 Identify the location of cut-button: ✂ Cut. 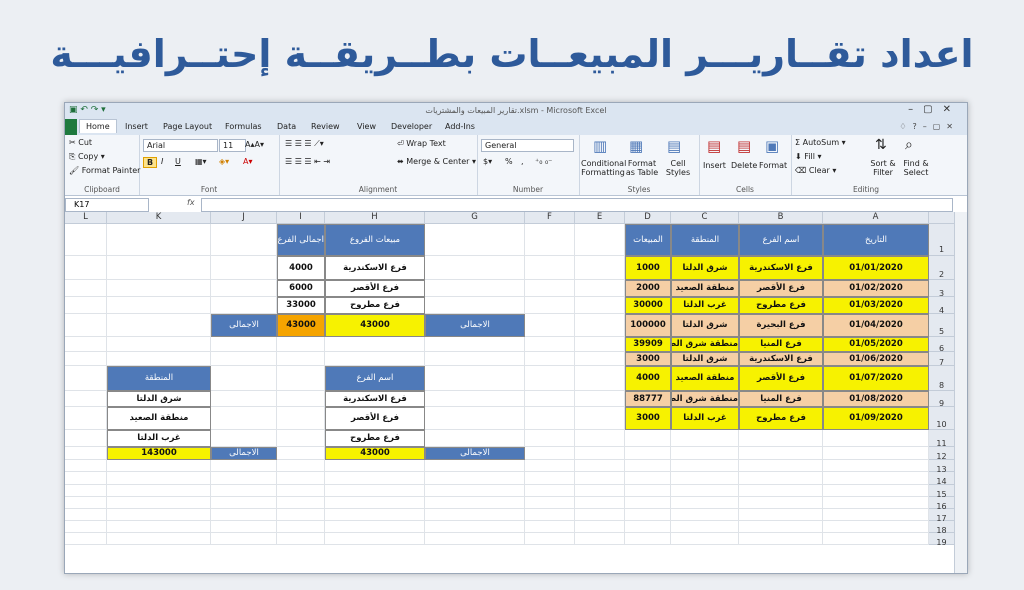
(80, 142).